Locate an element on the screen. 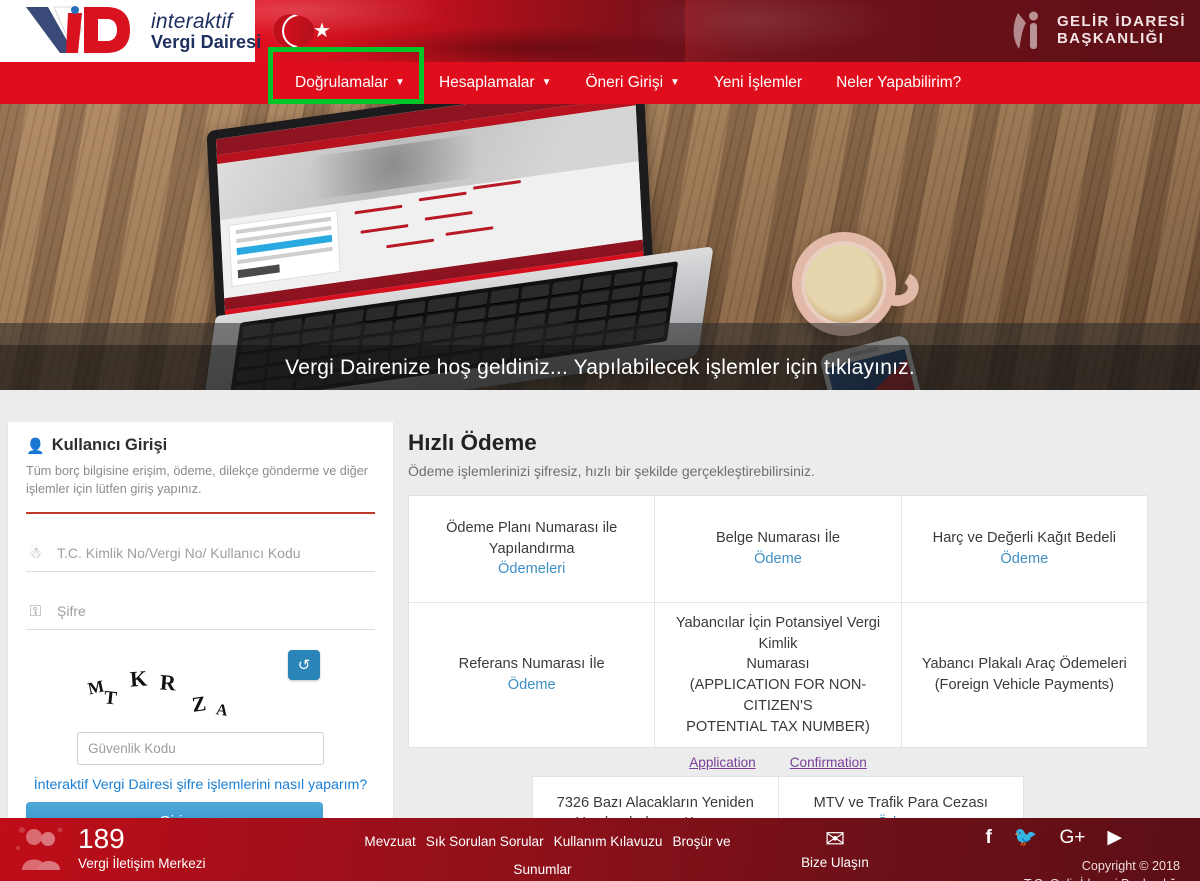 The image size is (1200, 881). payment-option-text: Yabancı Plakalı Araç Ödemeleri is located at coordinates (1024, 664).